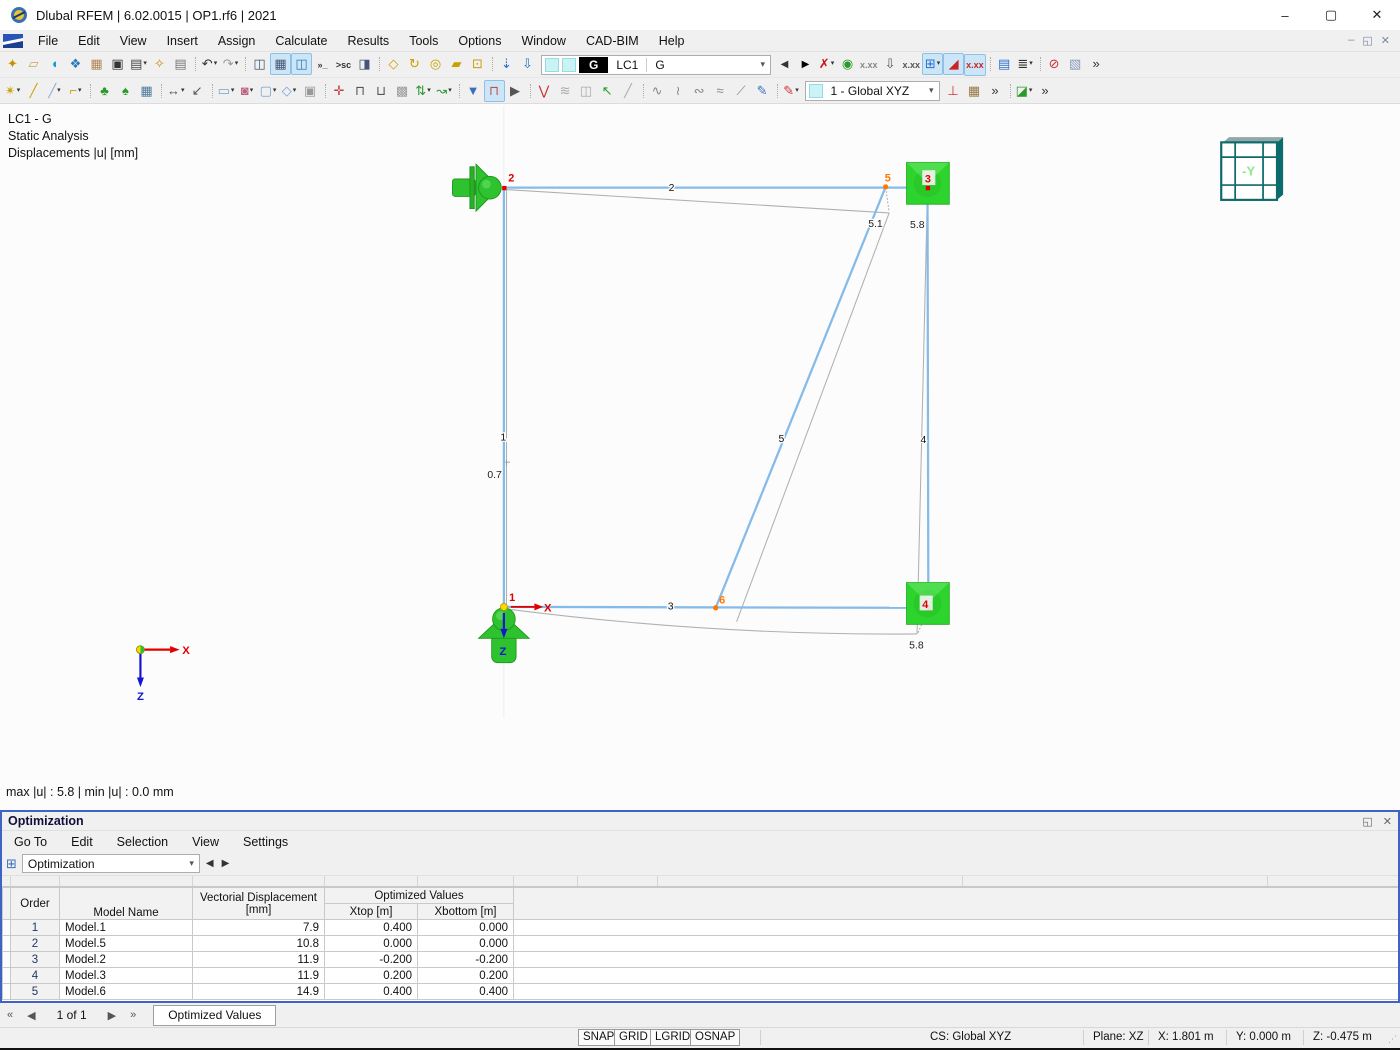 Image resolution: width=1400 pixels, height=1050 pixels. I want to click on new-surface-icon: ▭ ▾, so click(226, 91).